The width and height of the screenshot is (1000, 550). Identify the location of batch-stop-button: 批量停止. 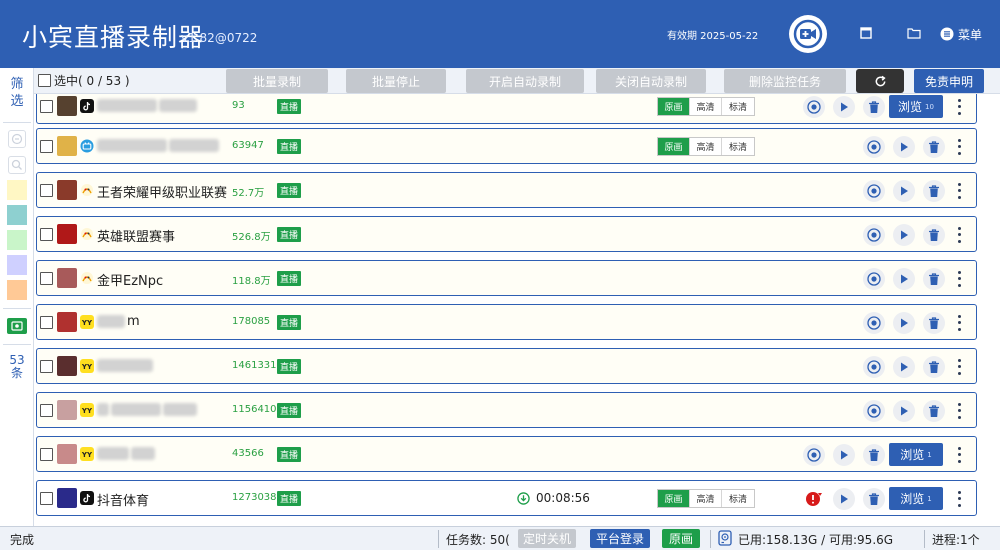
(396, 81).